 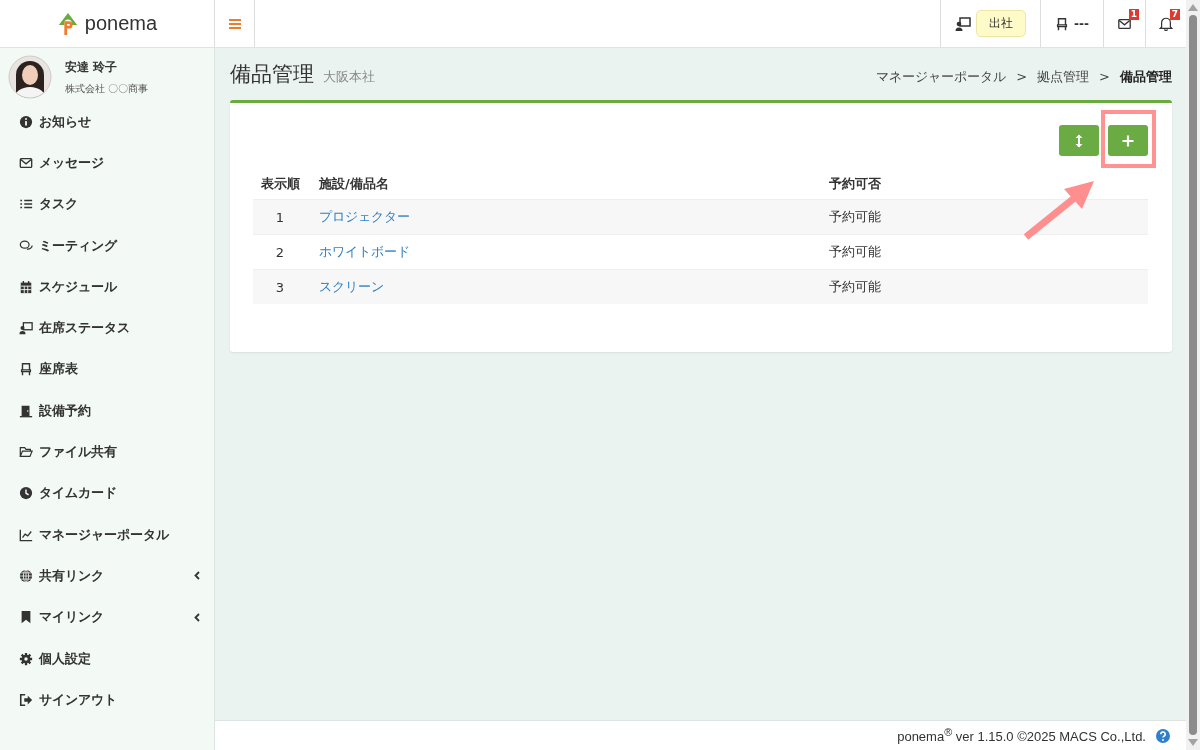 What do you see at coordinates (26, 286) in the screenshot?
I see `calendar-icon` at bounding box center [26, 286].